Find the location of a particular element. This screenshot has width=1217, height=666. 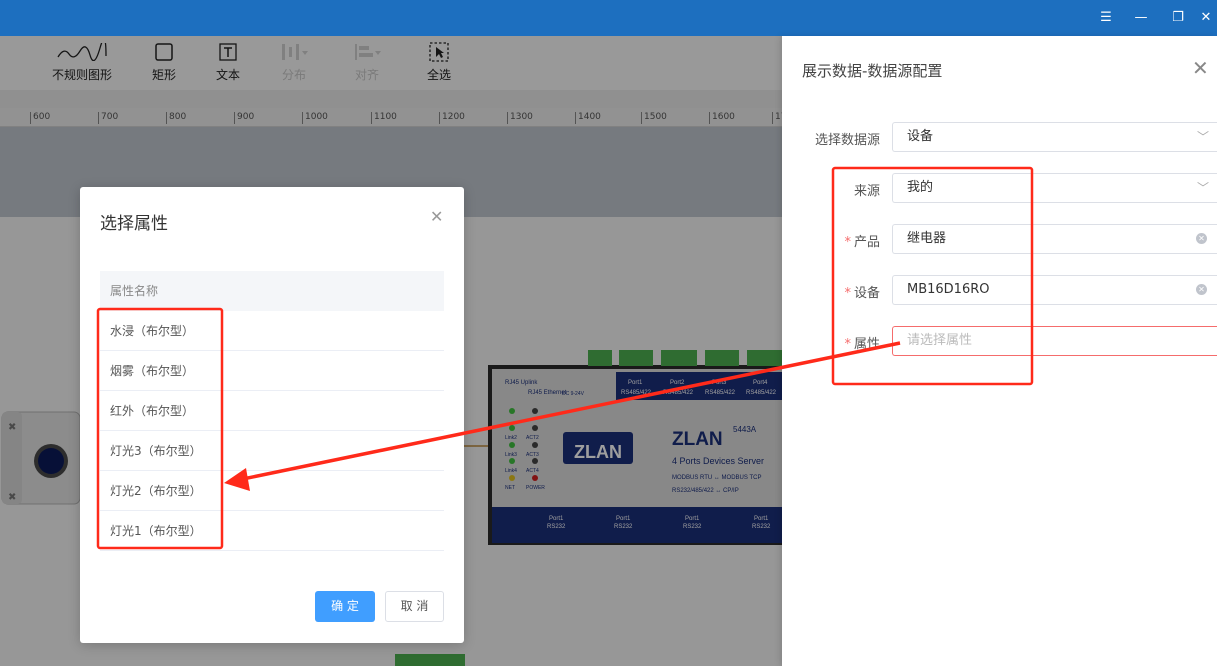

device-label: * 设备 is located at coordinates (862, 293).